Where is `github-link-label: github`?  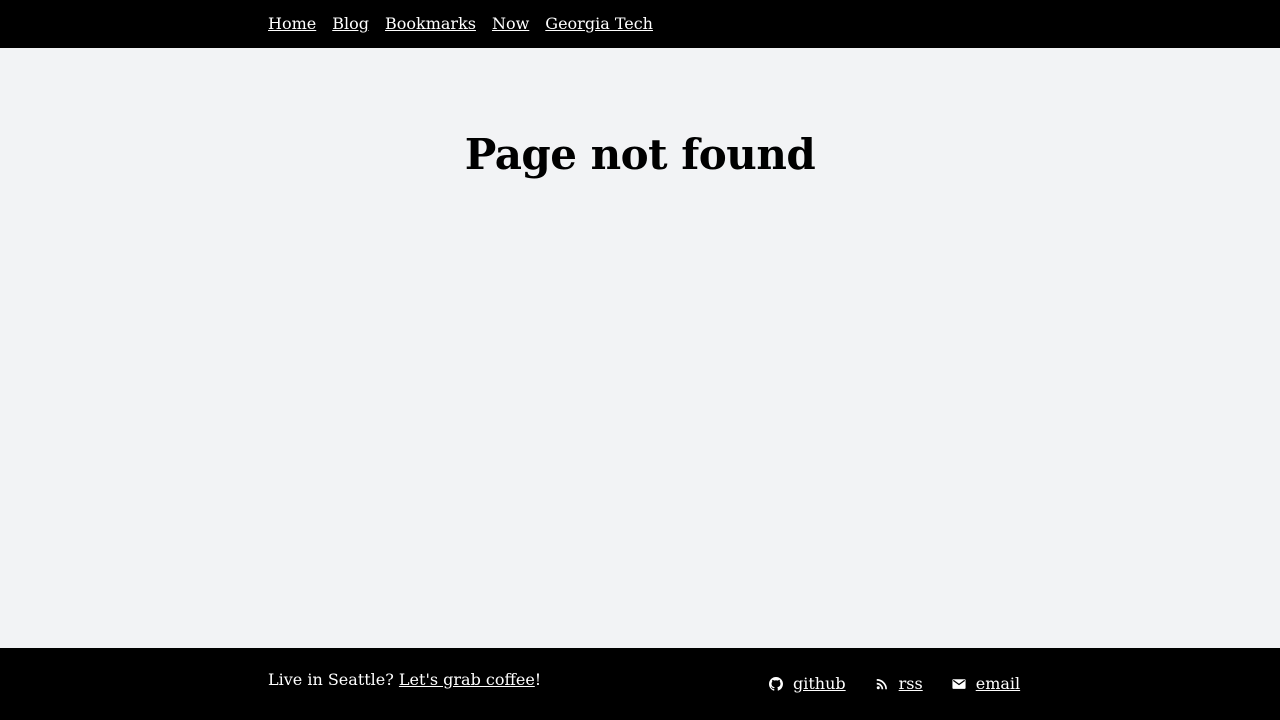
github-link-label: github is located at coordinates (819, 683).